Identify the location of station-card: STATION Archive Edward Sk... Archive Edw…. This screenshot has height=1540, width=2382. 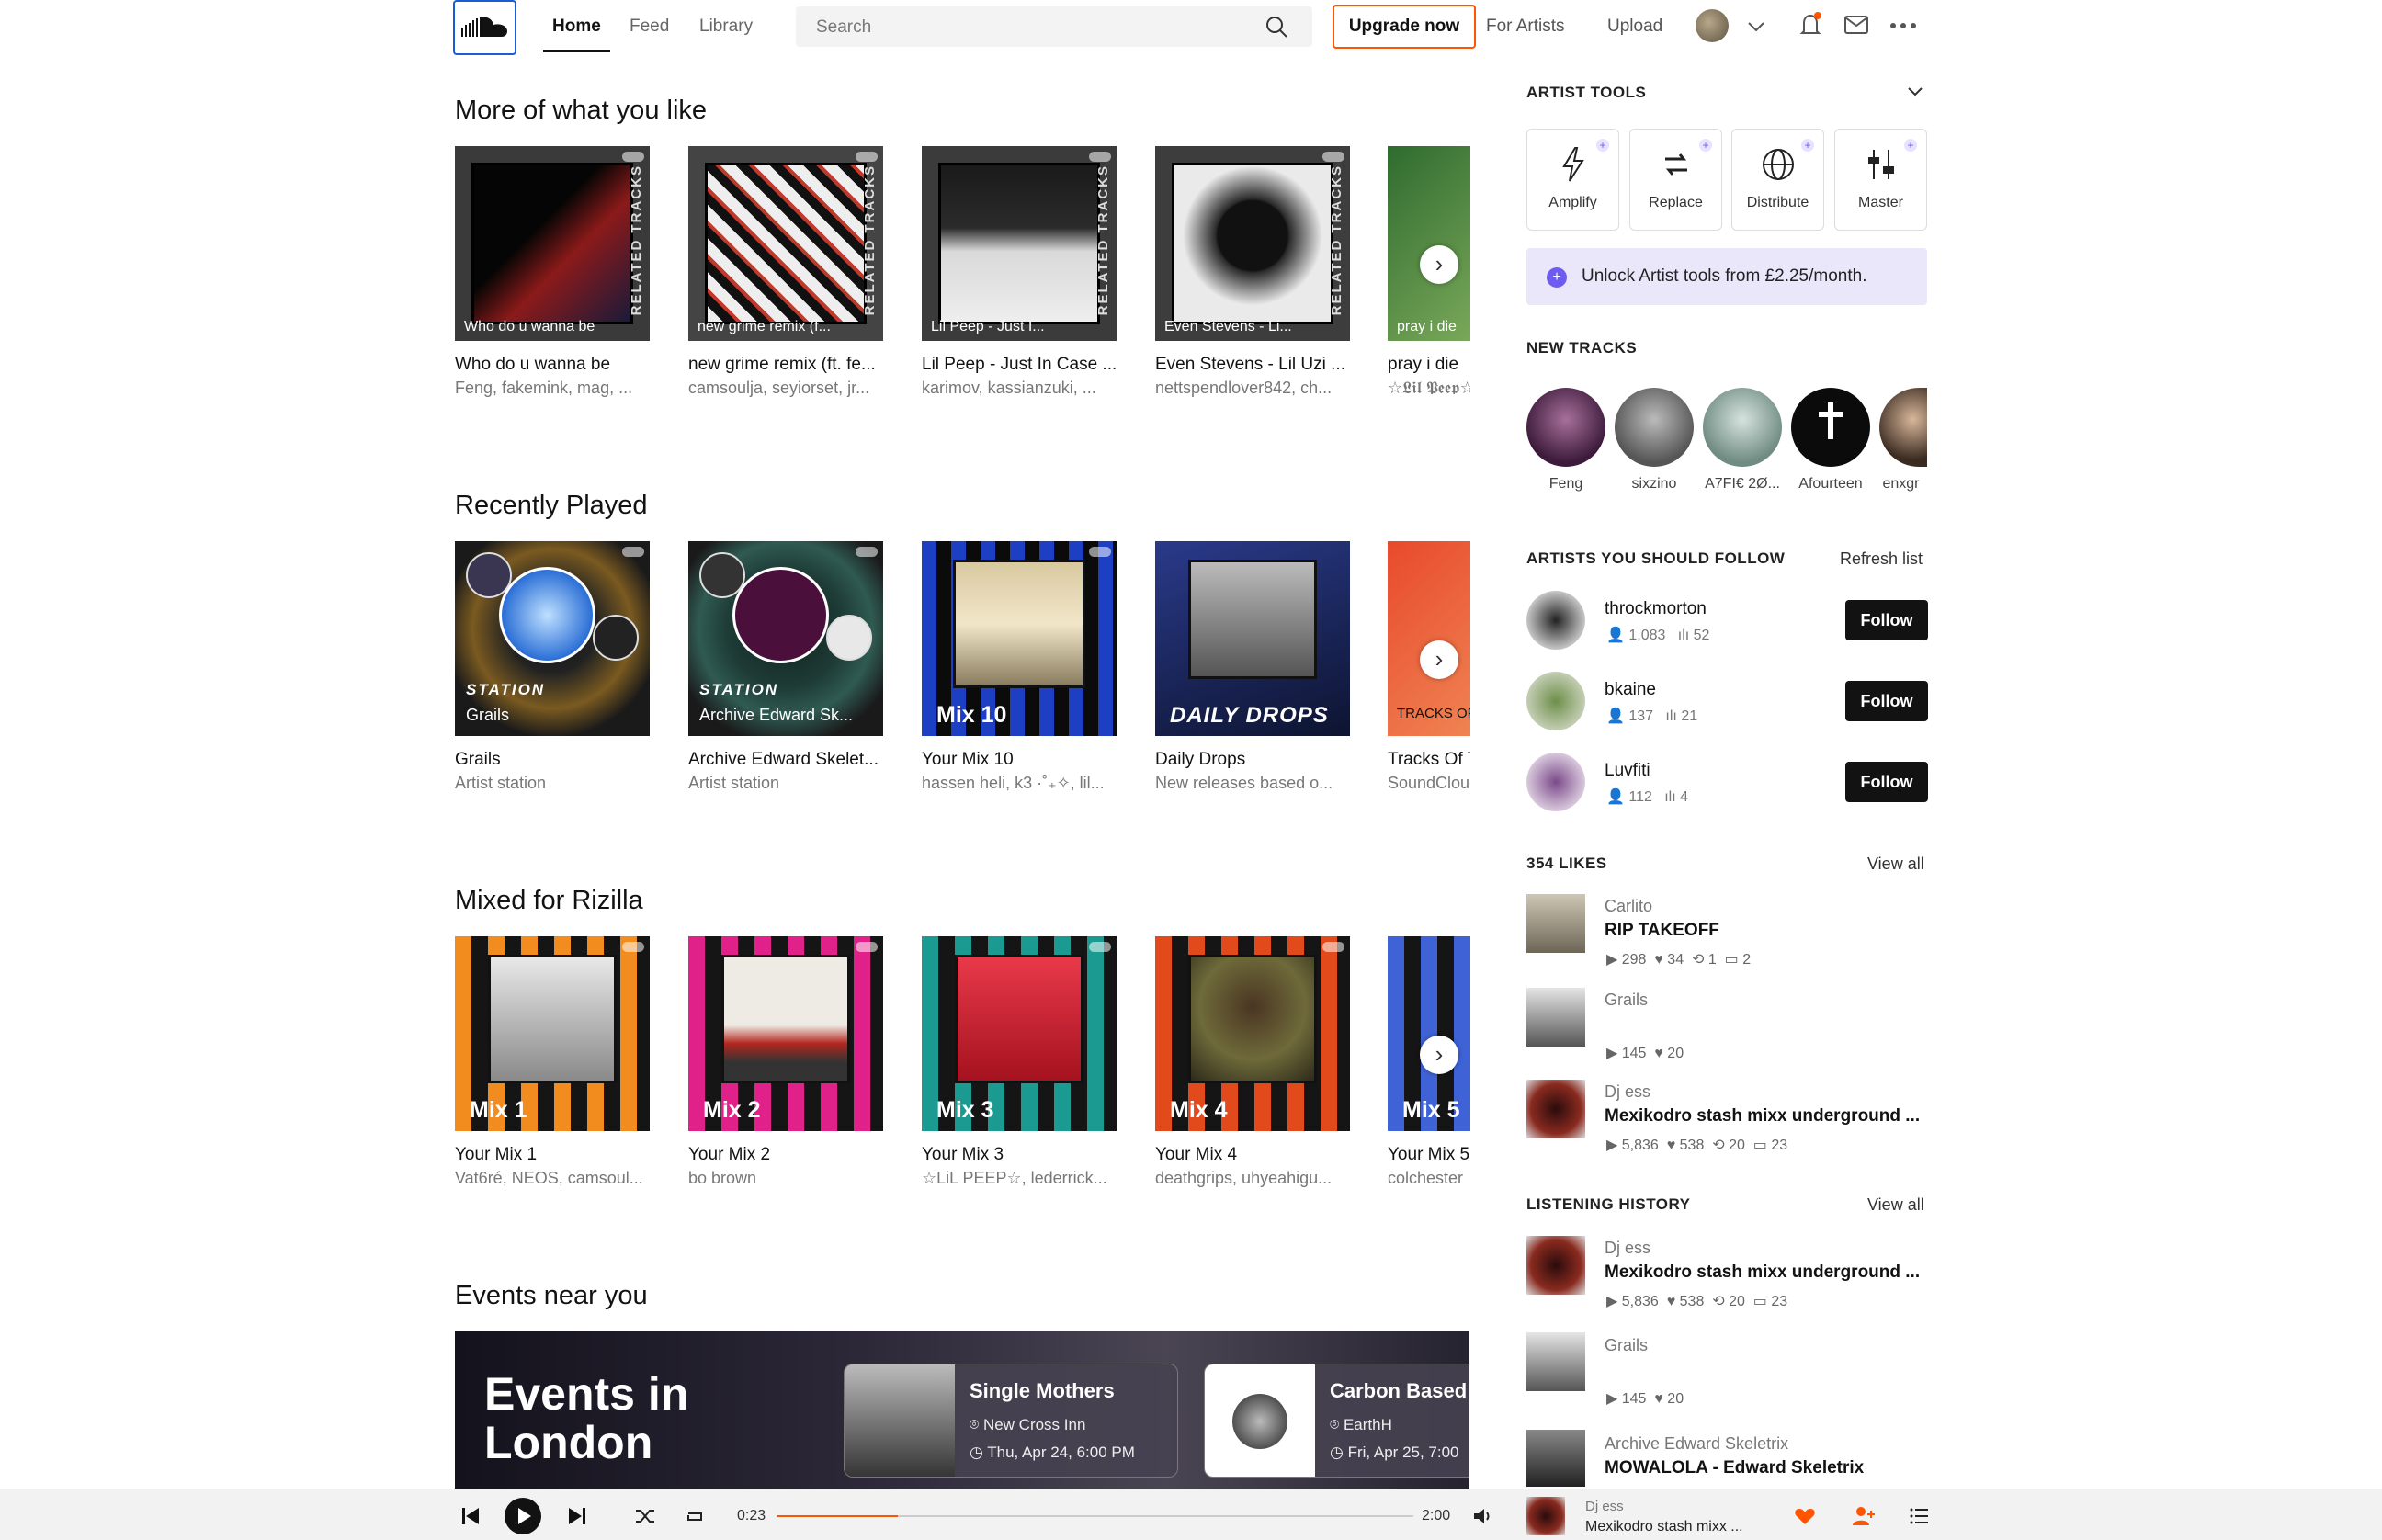
(786, 666).